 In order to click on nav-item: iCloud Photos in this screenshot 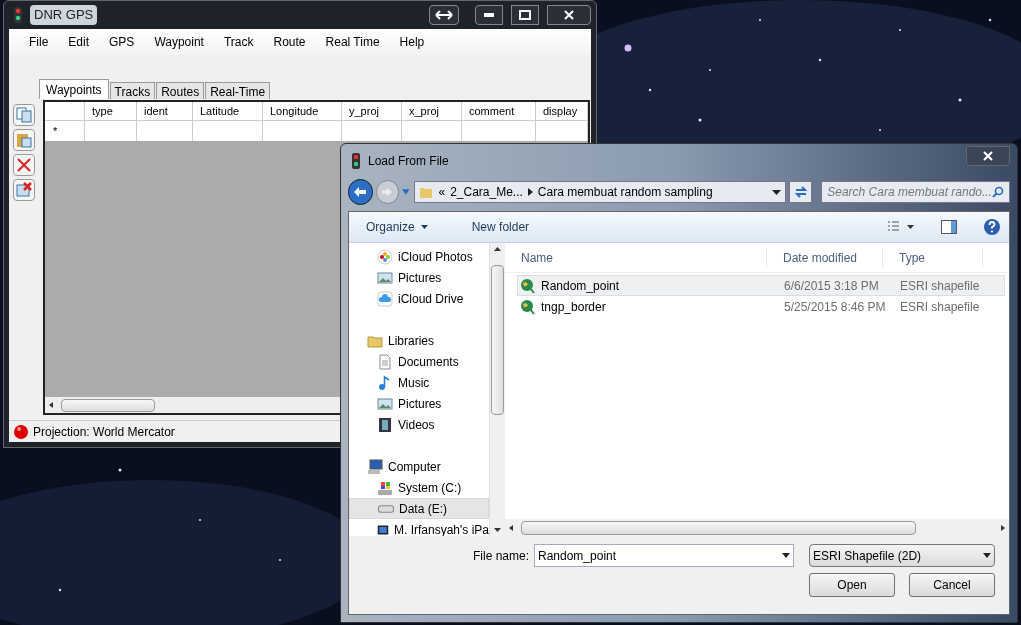, I will do `click(419, 256)`.